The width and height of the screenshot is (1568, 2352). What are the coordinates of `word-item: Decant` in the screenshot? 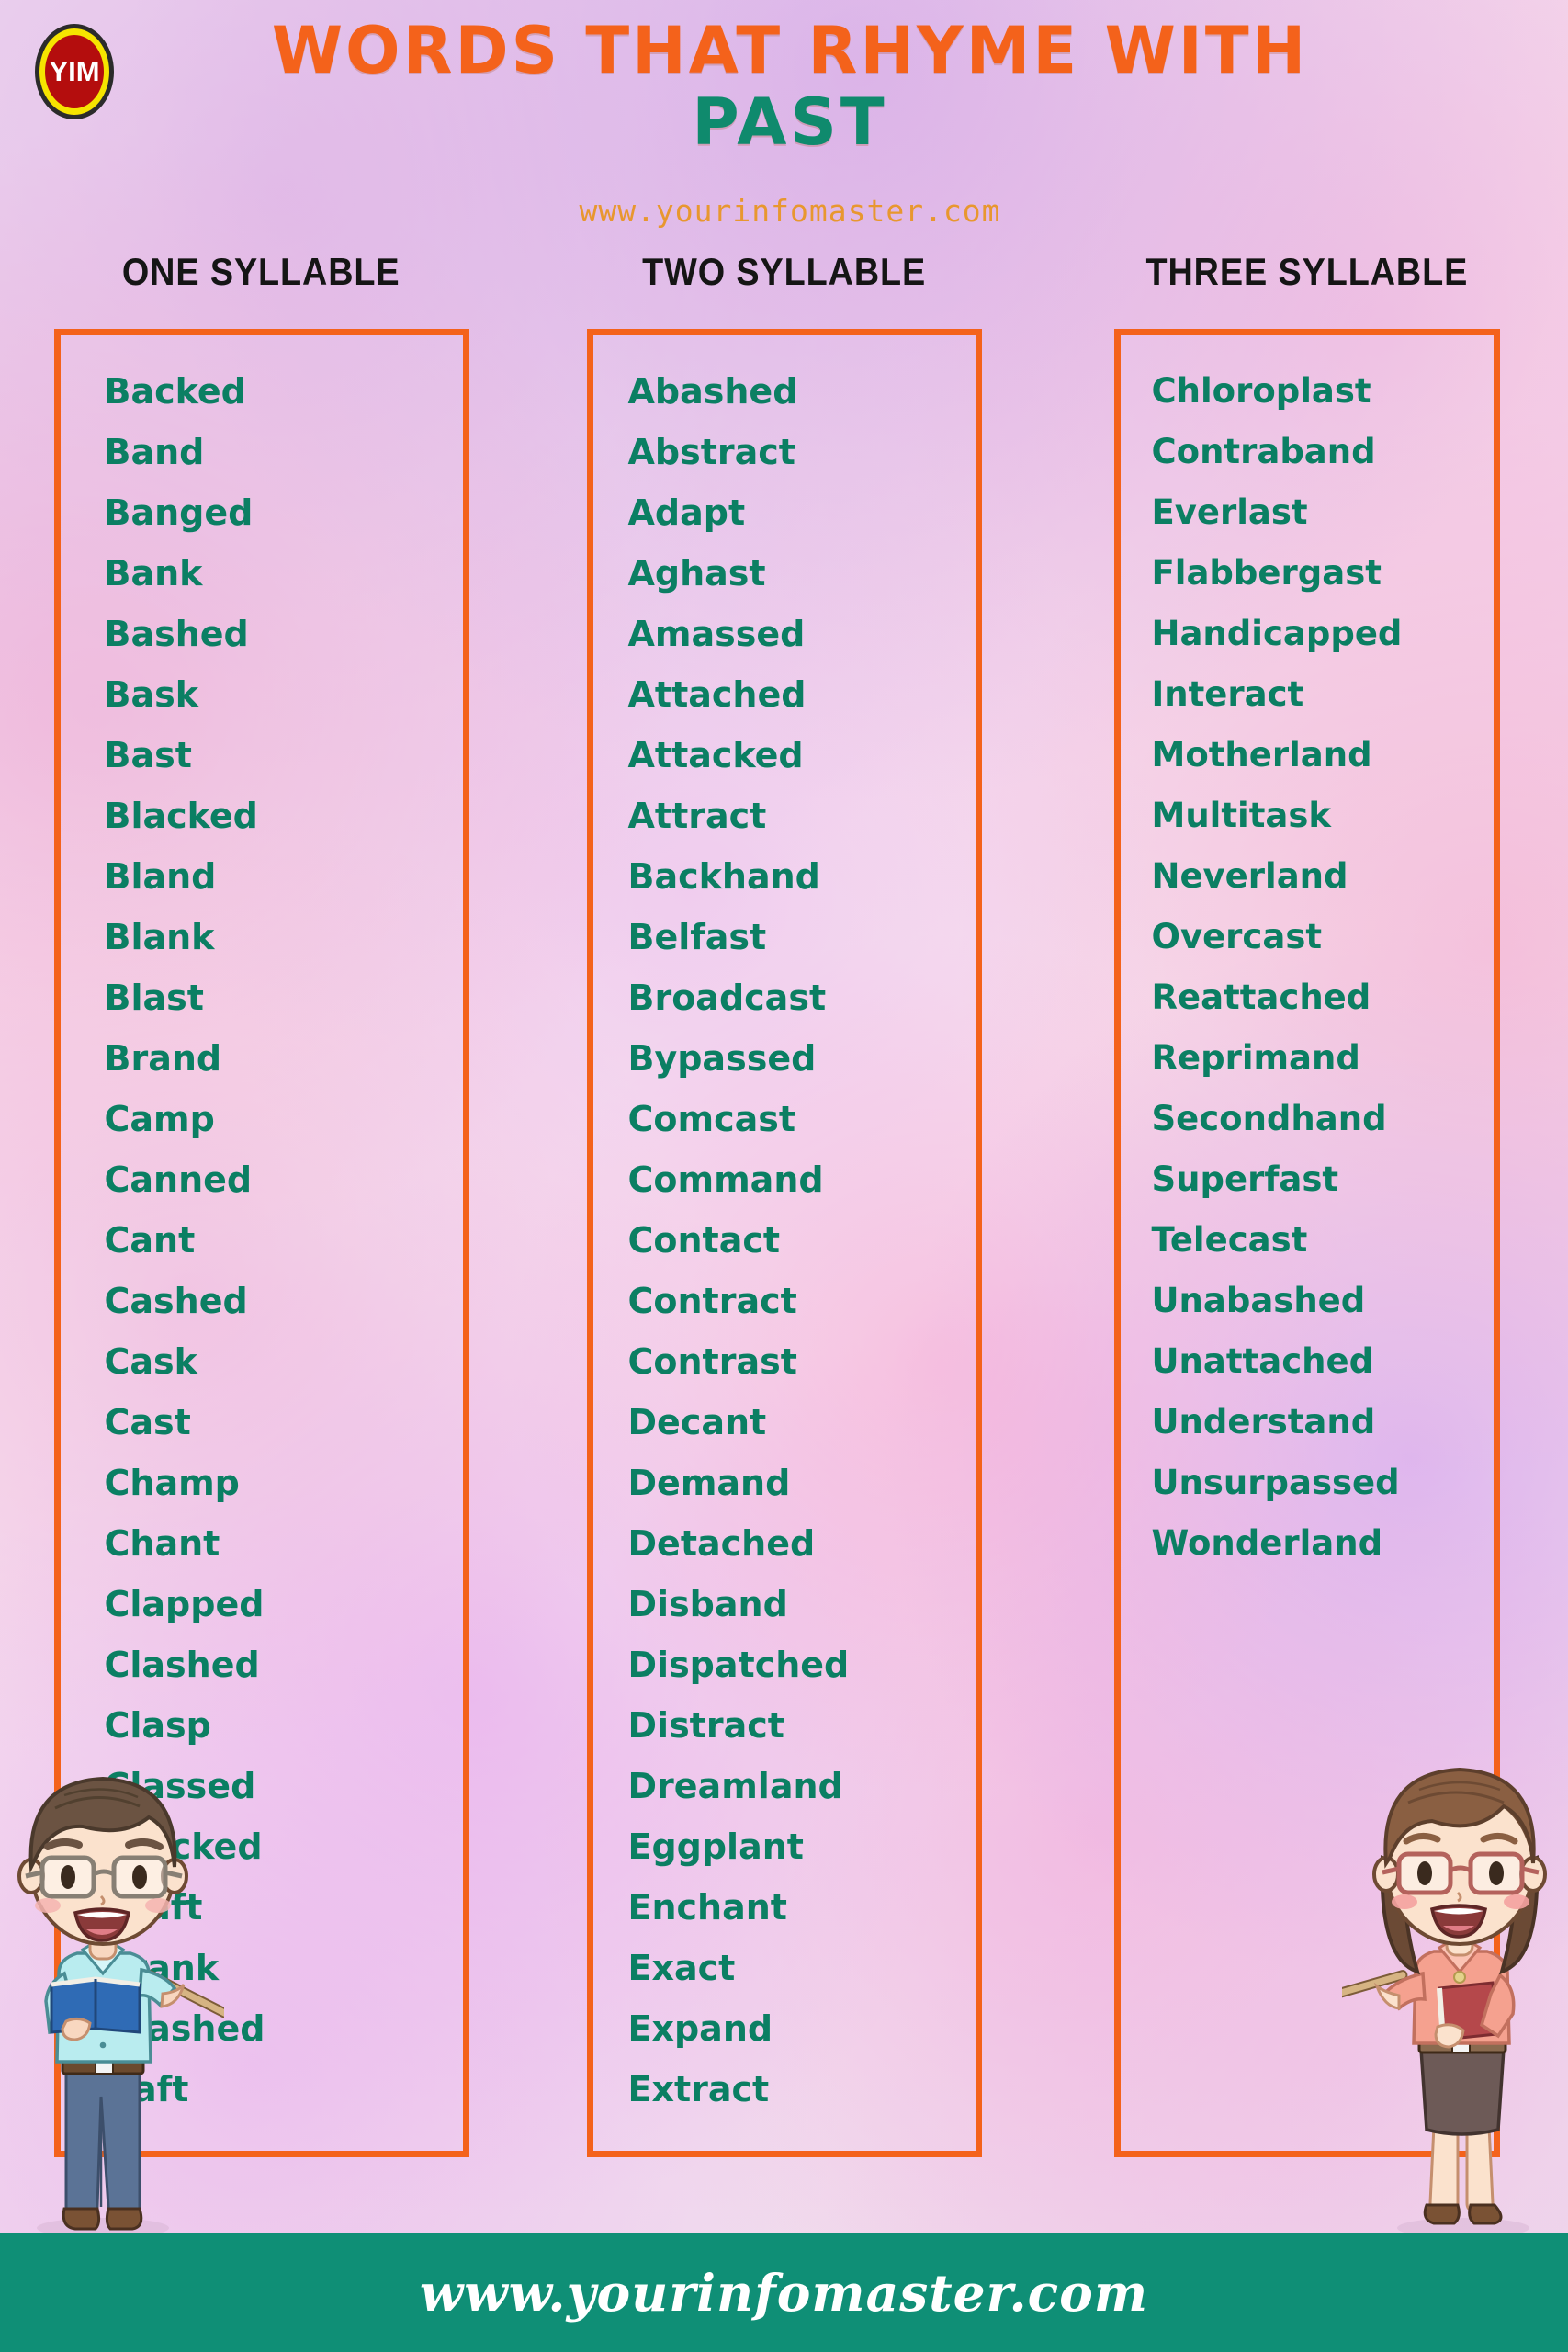 It's located at (697, 1422).